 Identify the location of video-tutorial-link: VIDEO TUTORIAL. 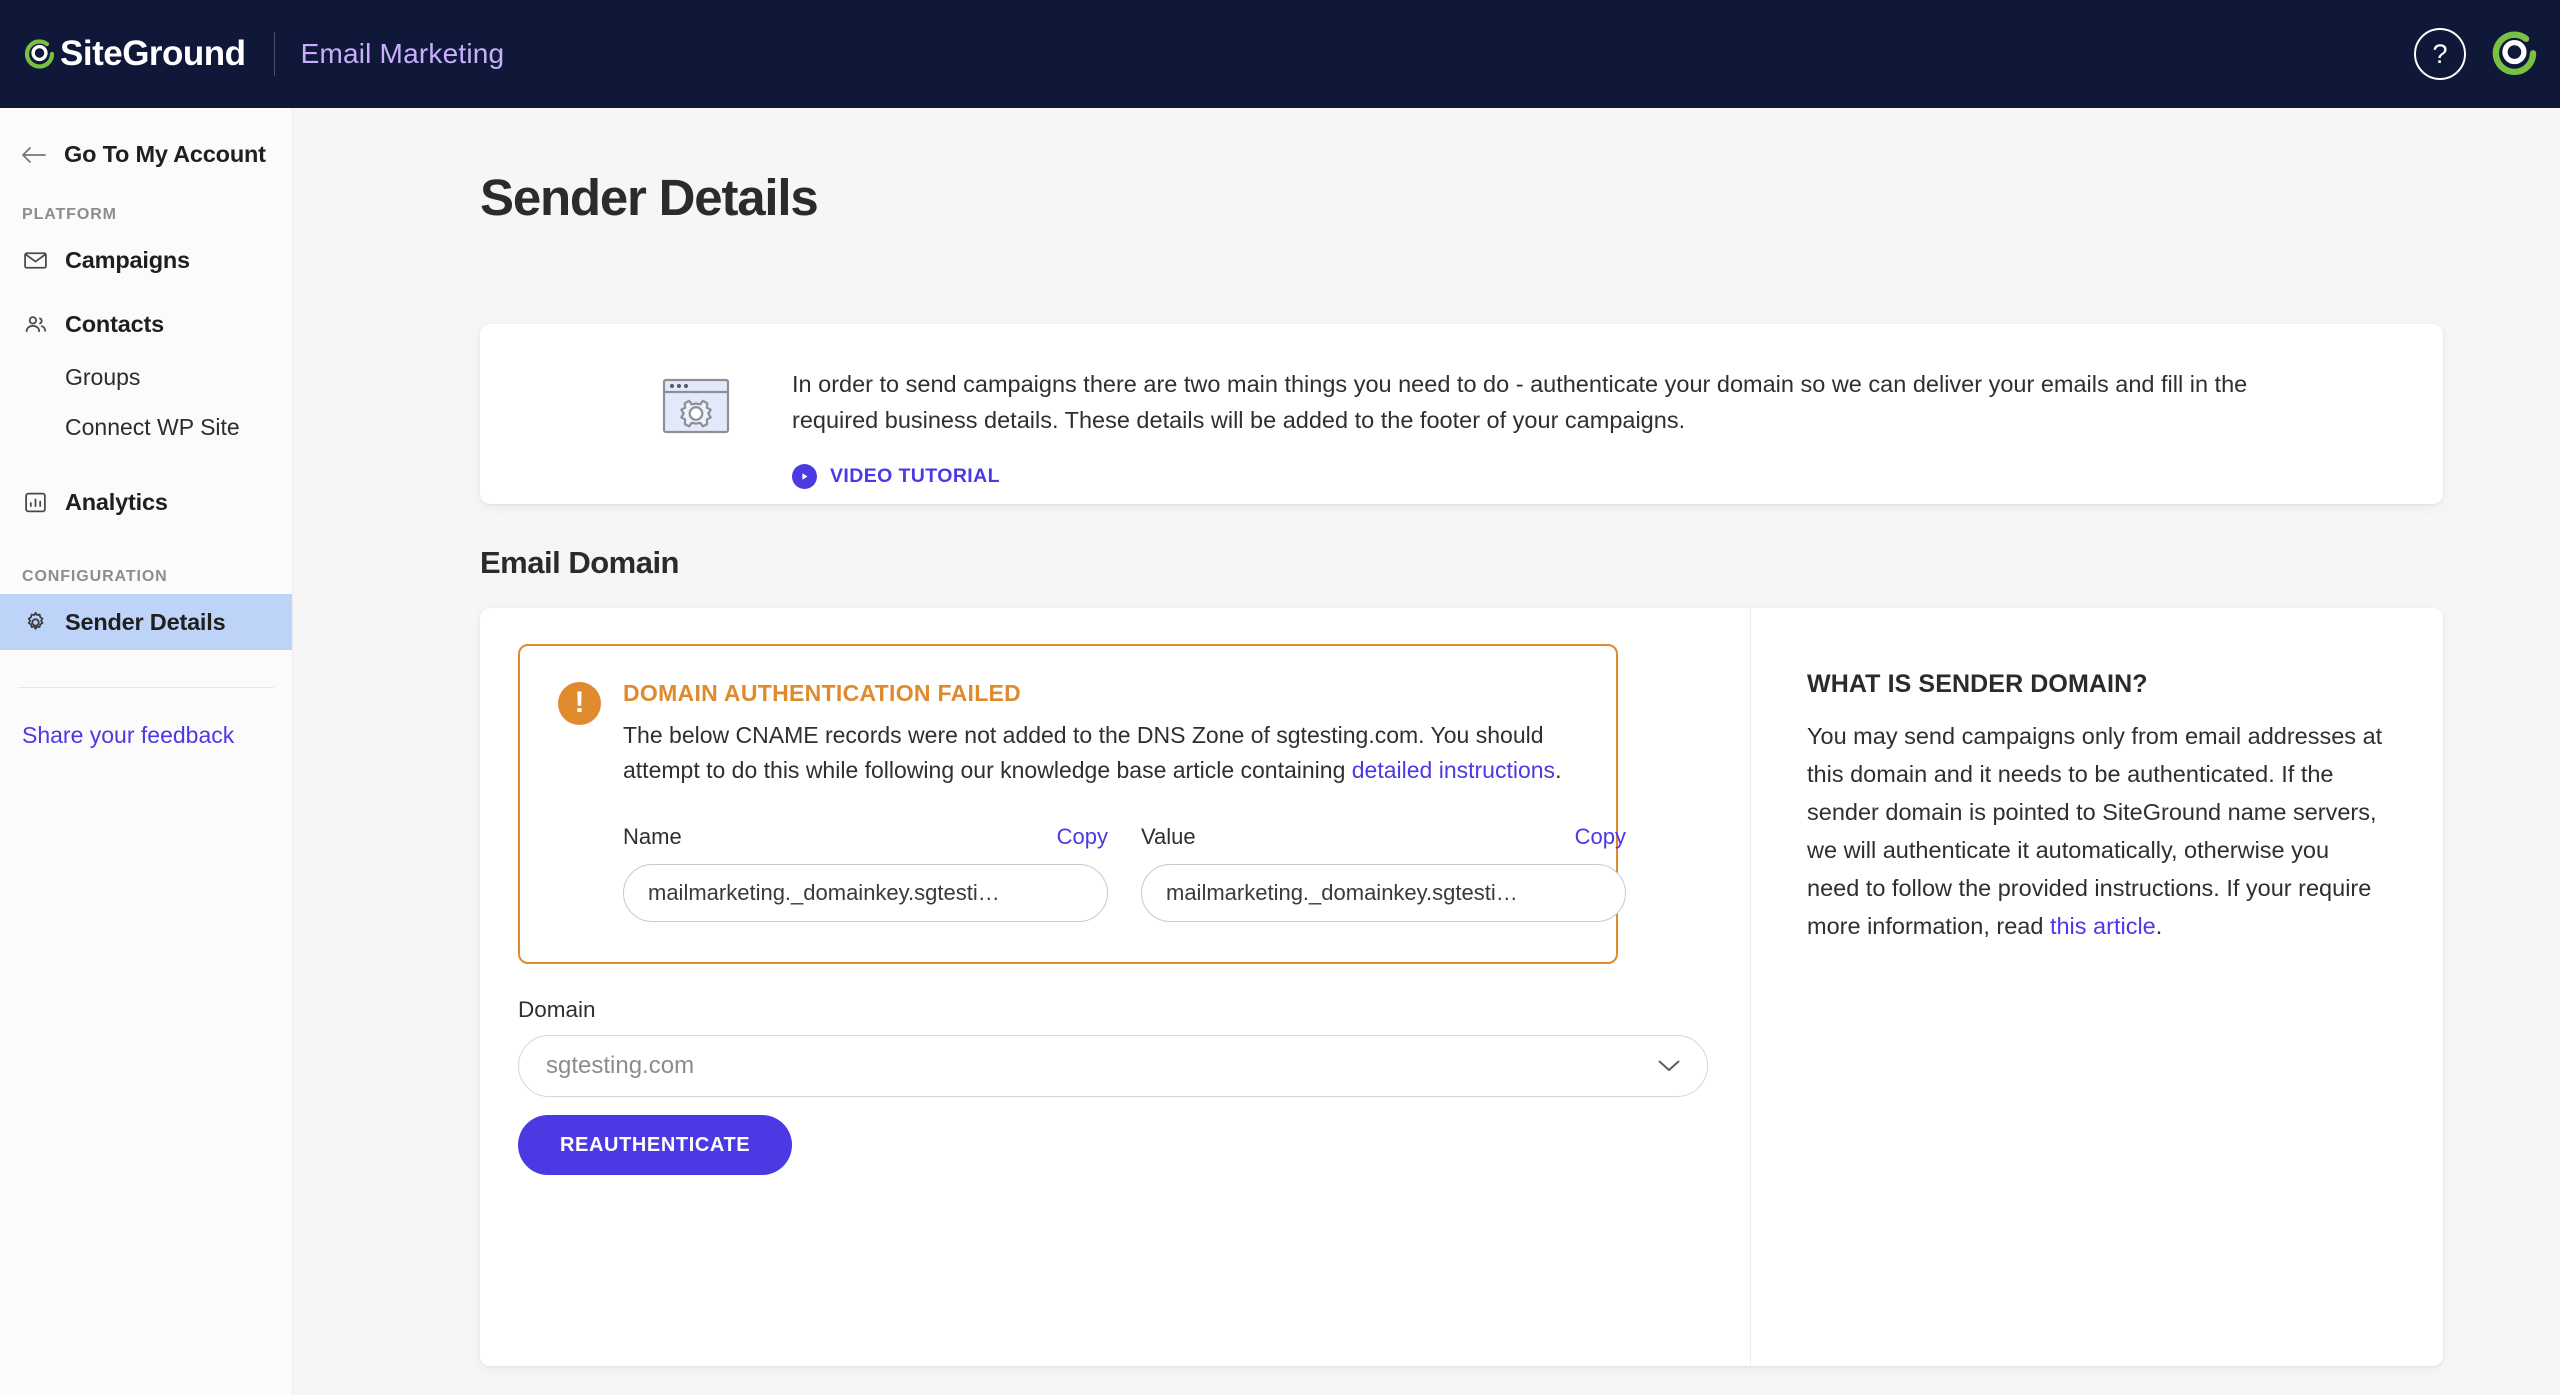
(1537, 476).